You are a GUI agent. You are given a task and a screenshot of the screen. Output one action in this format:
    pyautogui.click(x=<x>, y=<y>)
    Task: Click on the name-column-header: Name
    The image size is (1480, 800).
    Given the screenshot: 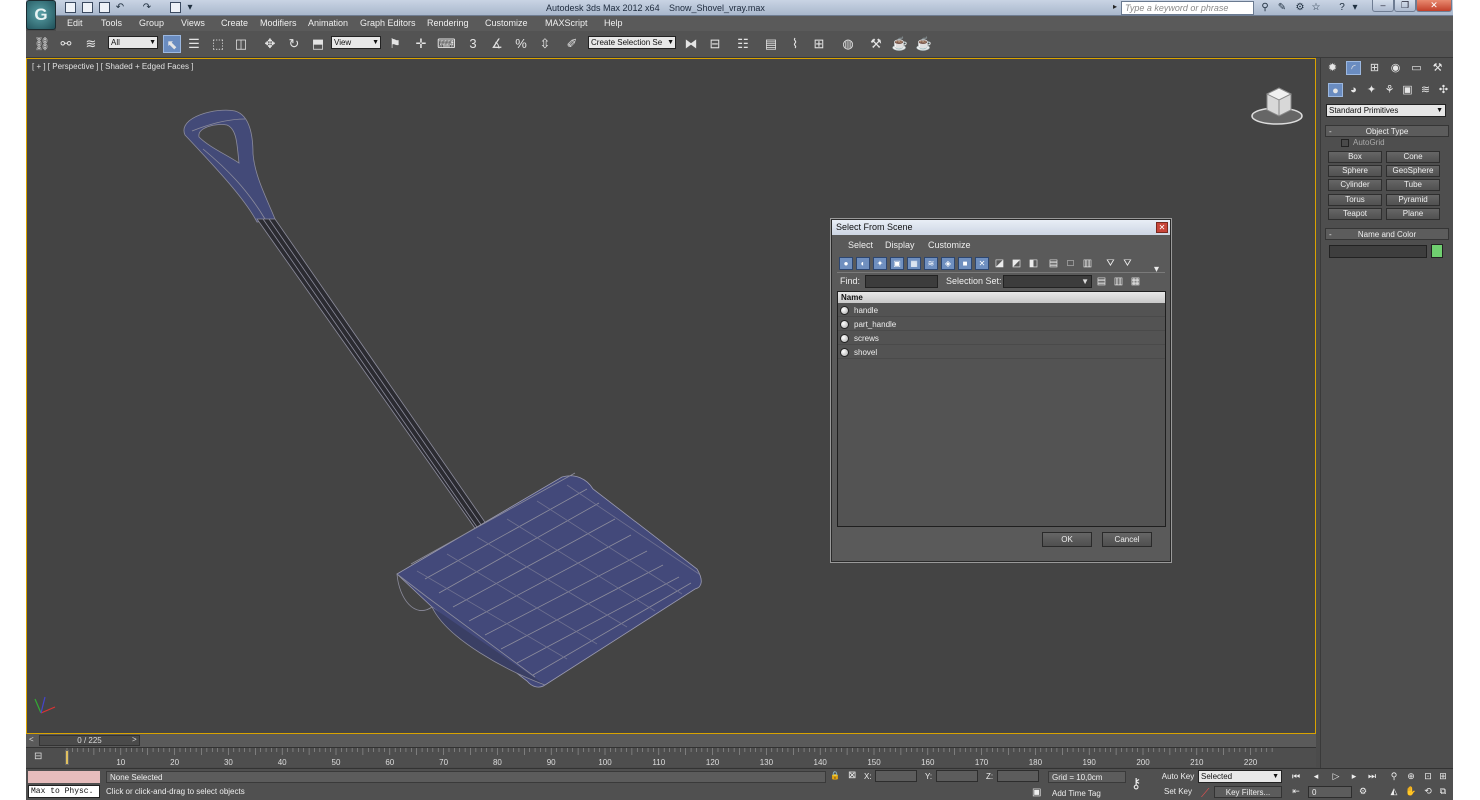 What is the action you would take?
    pyautogui.click(x=1001, y=297)
    